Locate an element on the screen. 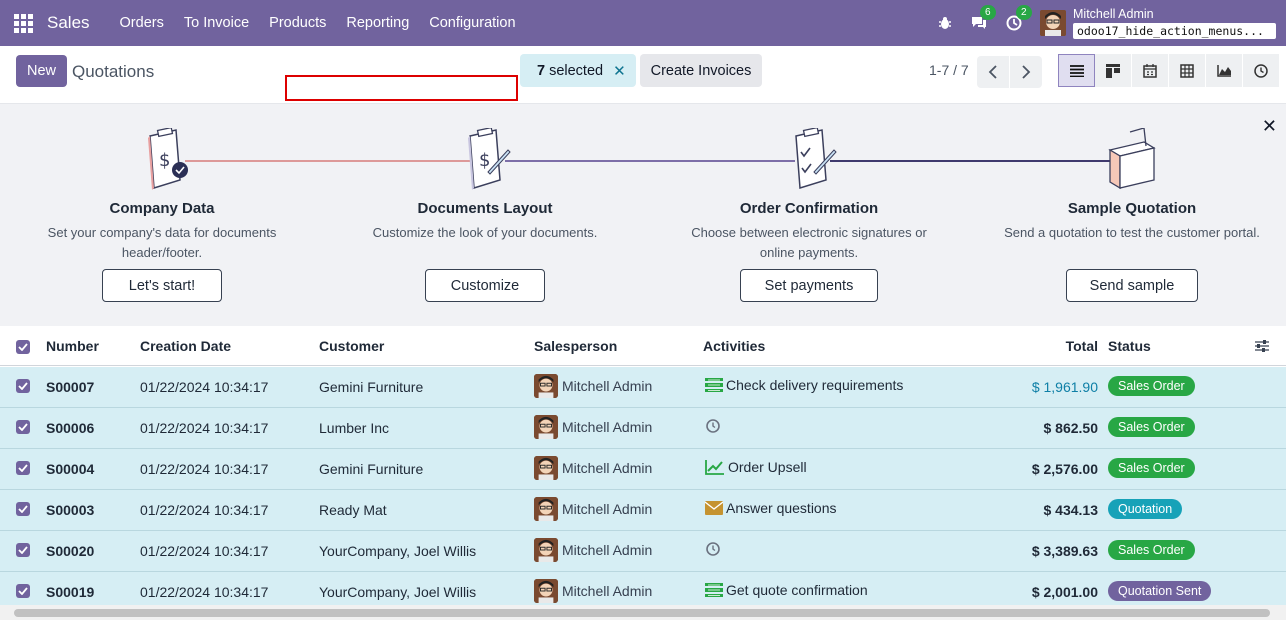 The width and height of the screenshot is (1286, 620). user-avatar is located at coordinates (1053, 23).